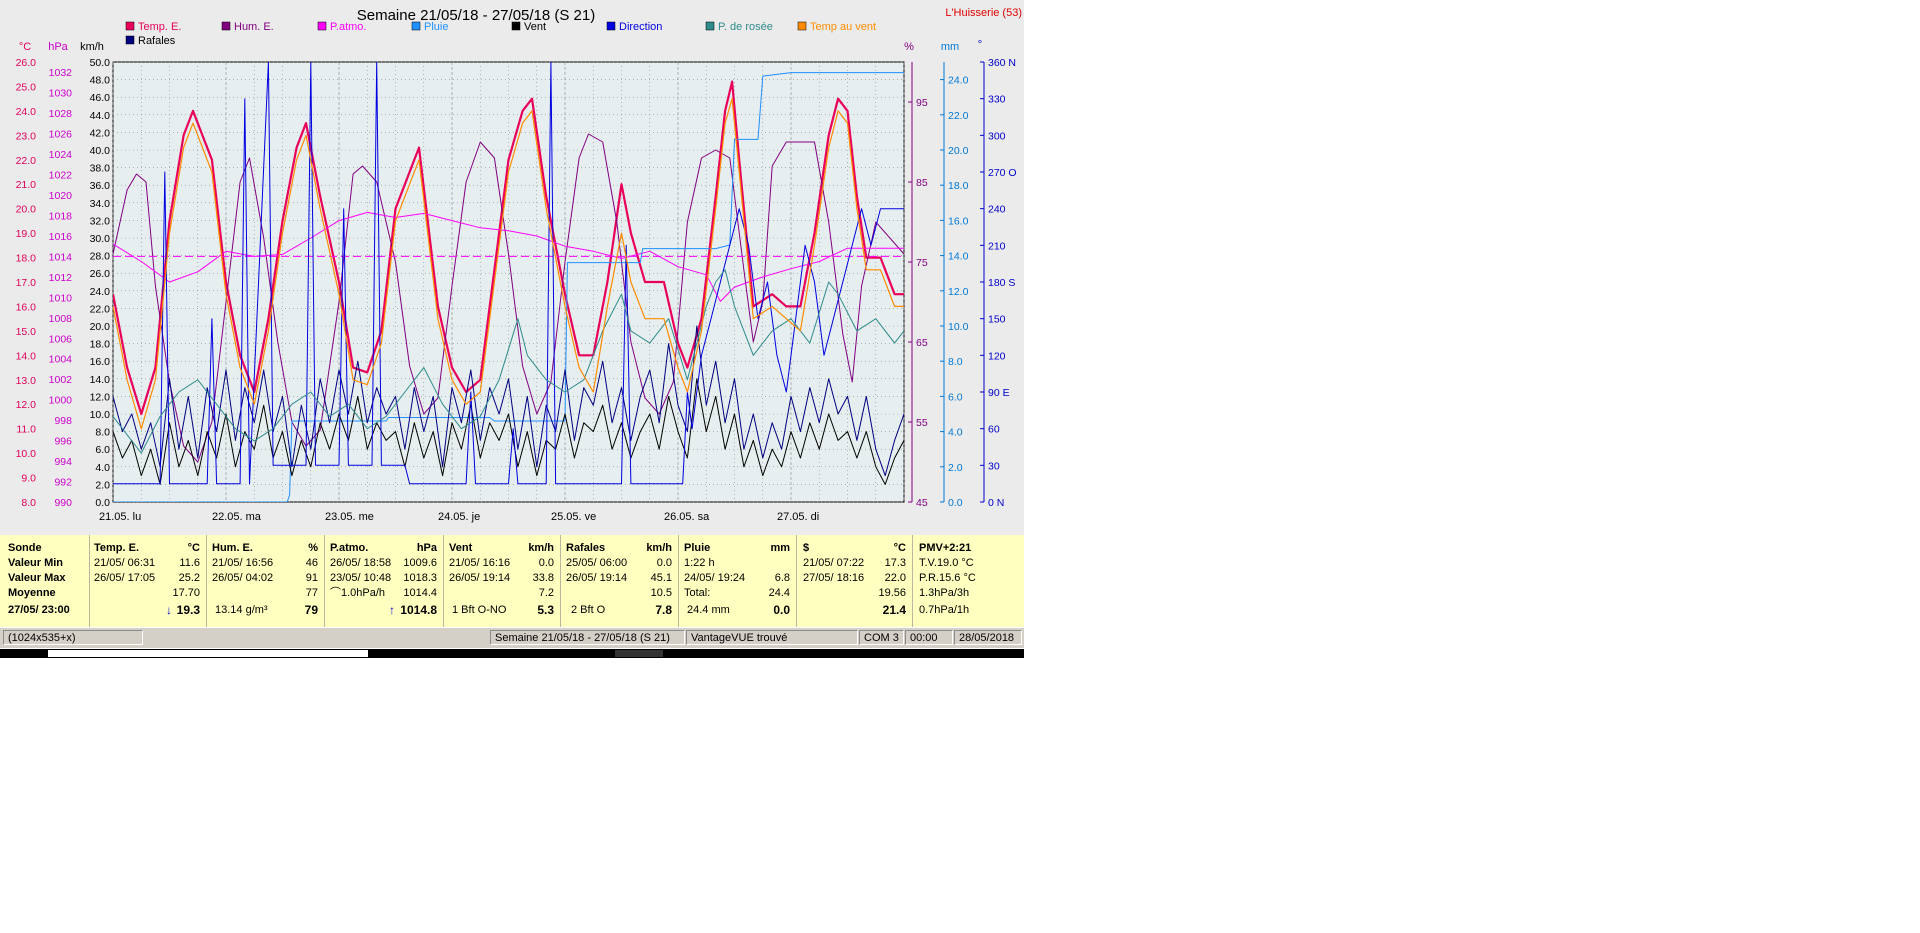 The image size is (1920, 933). What do you see at coordinates (929, 637) in the screenshot?
I see `status-time: 00:00` at bounding box center [929, 637].